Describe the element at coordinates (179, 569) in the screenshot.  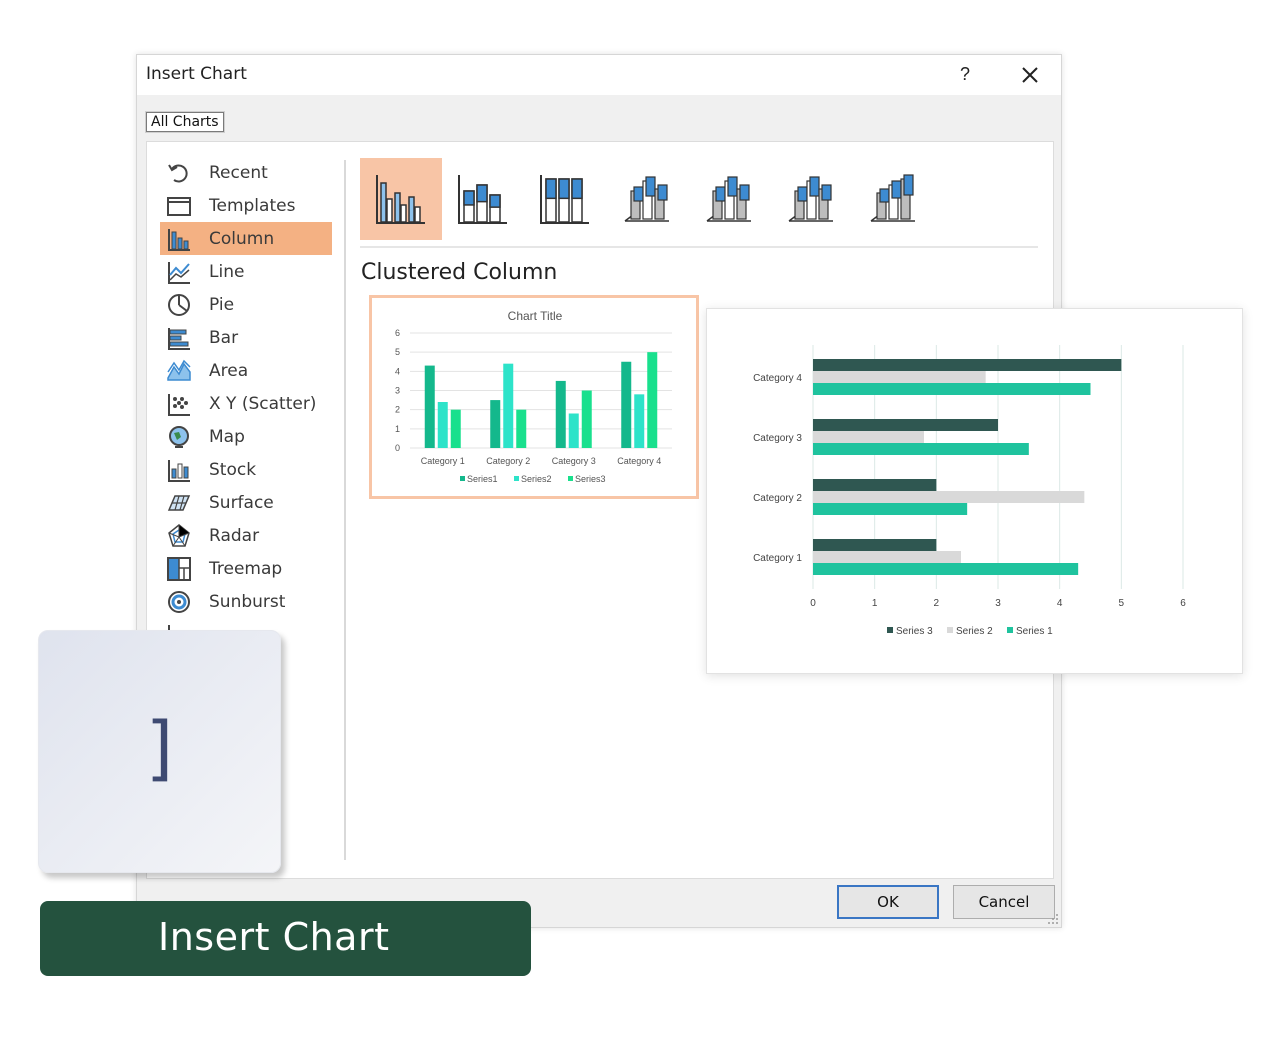
I see `treemap-chart-icon` at that location.